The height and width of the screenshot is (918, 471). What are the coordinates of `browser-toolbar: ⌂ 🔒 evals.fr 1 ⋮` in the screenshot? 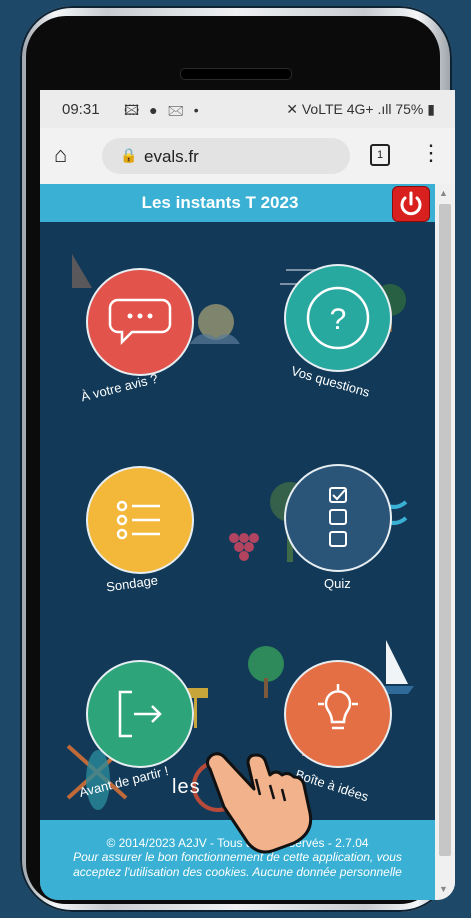 It's located at (247, 156).